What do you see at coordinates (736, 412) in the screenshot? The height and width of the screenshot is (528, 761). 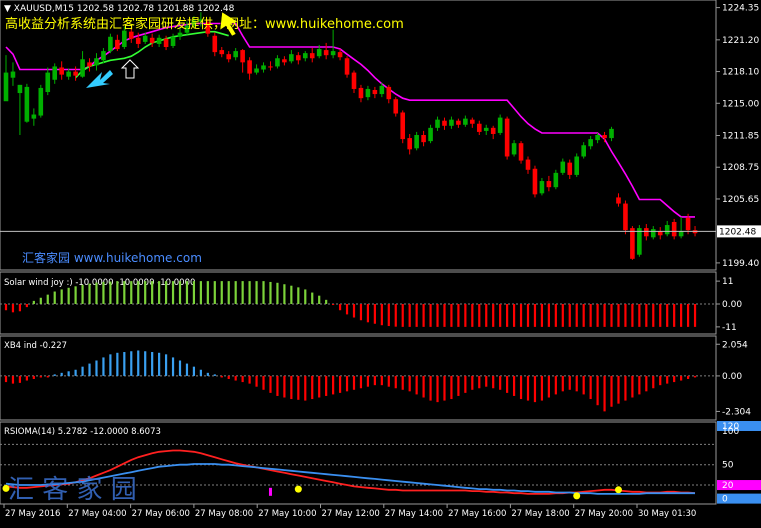 I see `axis-tick-label: -2.304` at bounding box center [736, 412].